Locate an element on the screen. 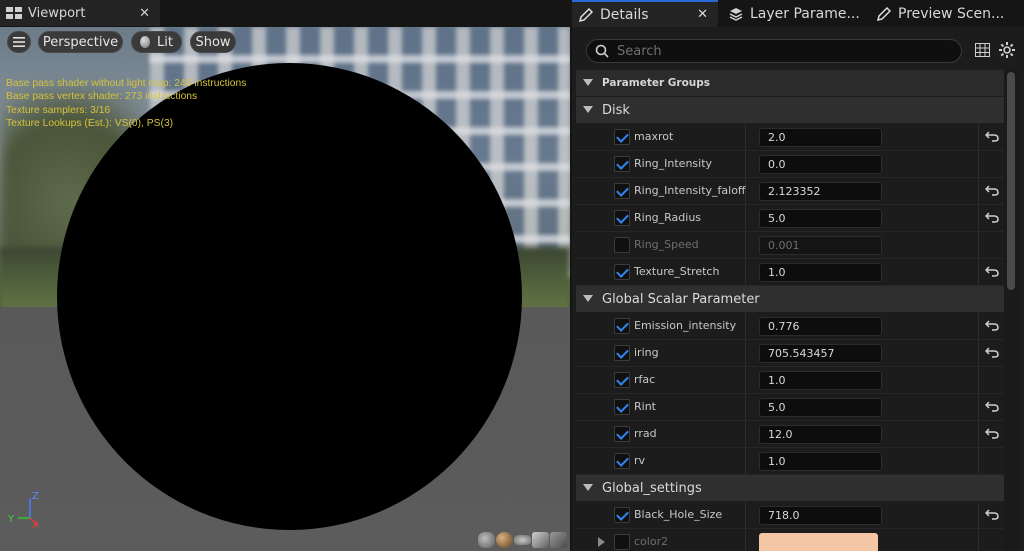  parameter-row: Emission_intensity 0.776 is located at coordinates (790, 326).